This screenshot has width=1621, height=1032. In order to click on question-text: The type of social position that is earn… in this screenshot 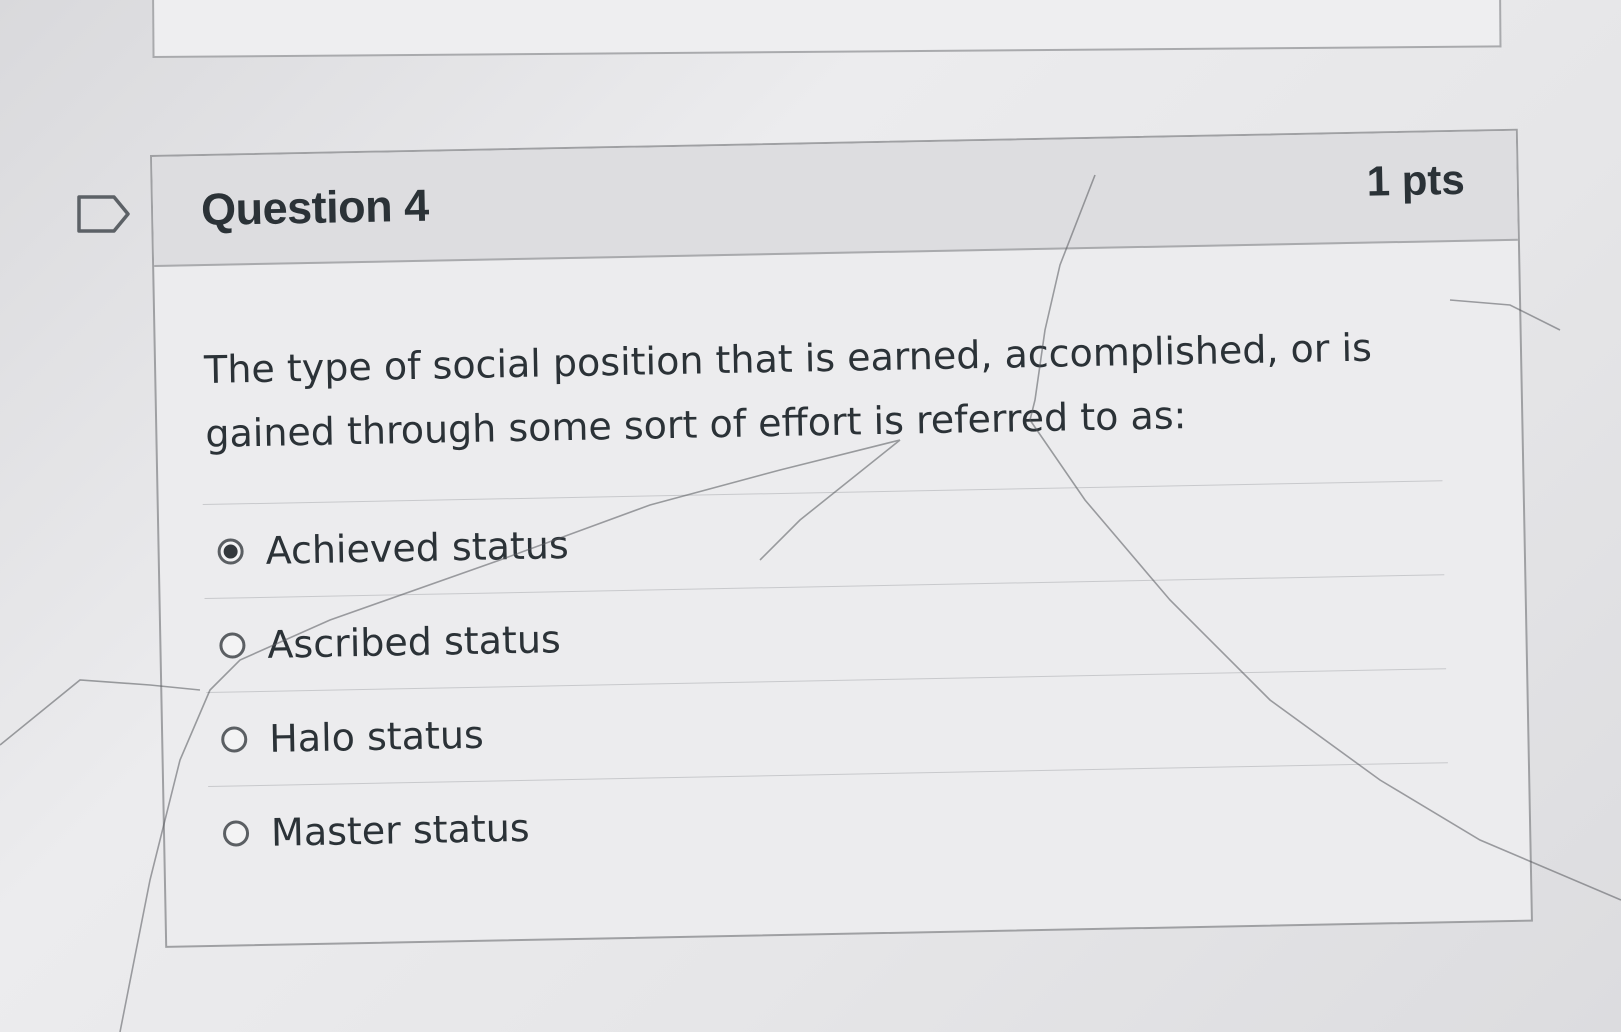, I will do `click(788, 390)`.